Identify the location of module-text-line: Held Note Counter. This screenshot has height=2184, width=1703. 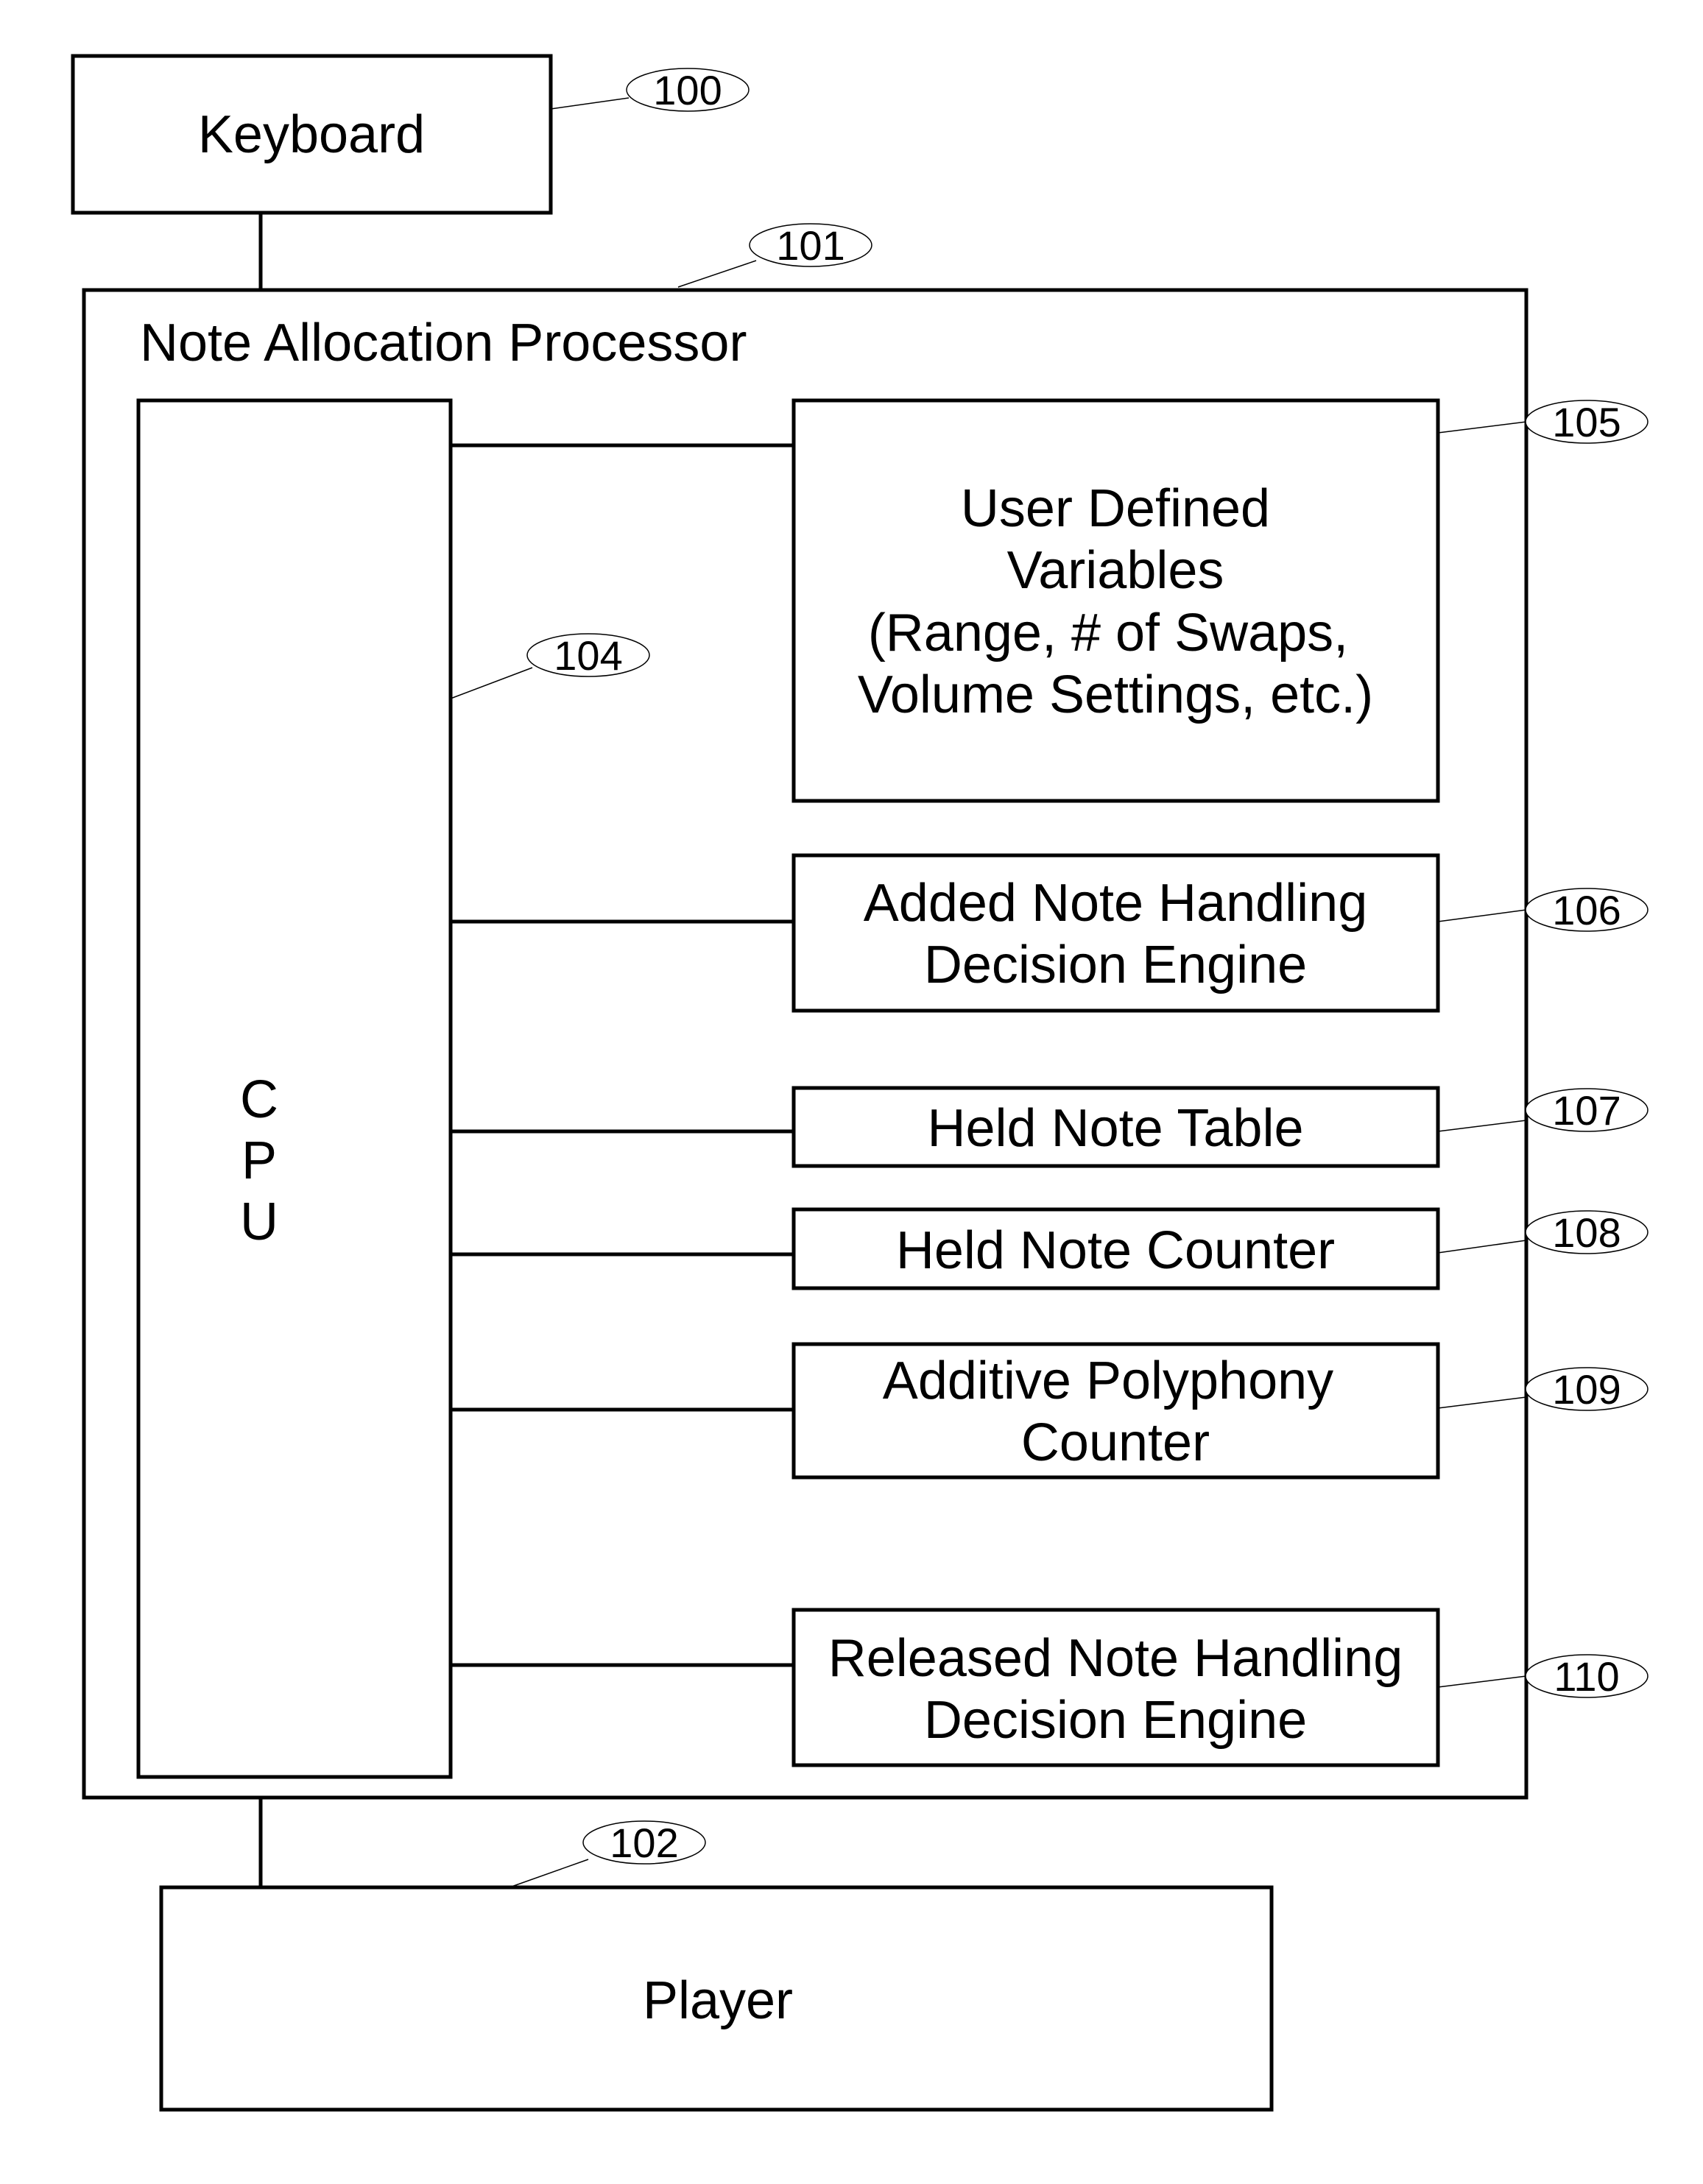
(1116, 1250).